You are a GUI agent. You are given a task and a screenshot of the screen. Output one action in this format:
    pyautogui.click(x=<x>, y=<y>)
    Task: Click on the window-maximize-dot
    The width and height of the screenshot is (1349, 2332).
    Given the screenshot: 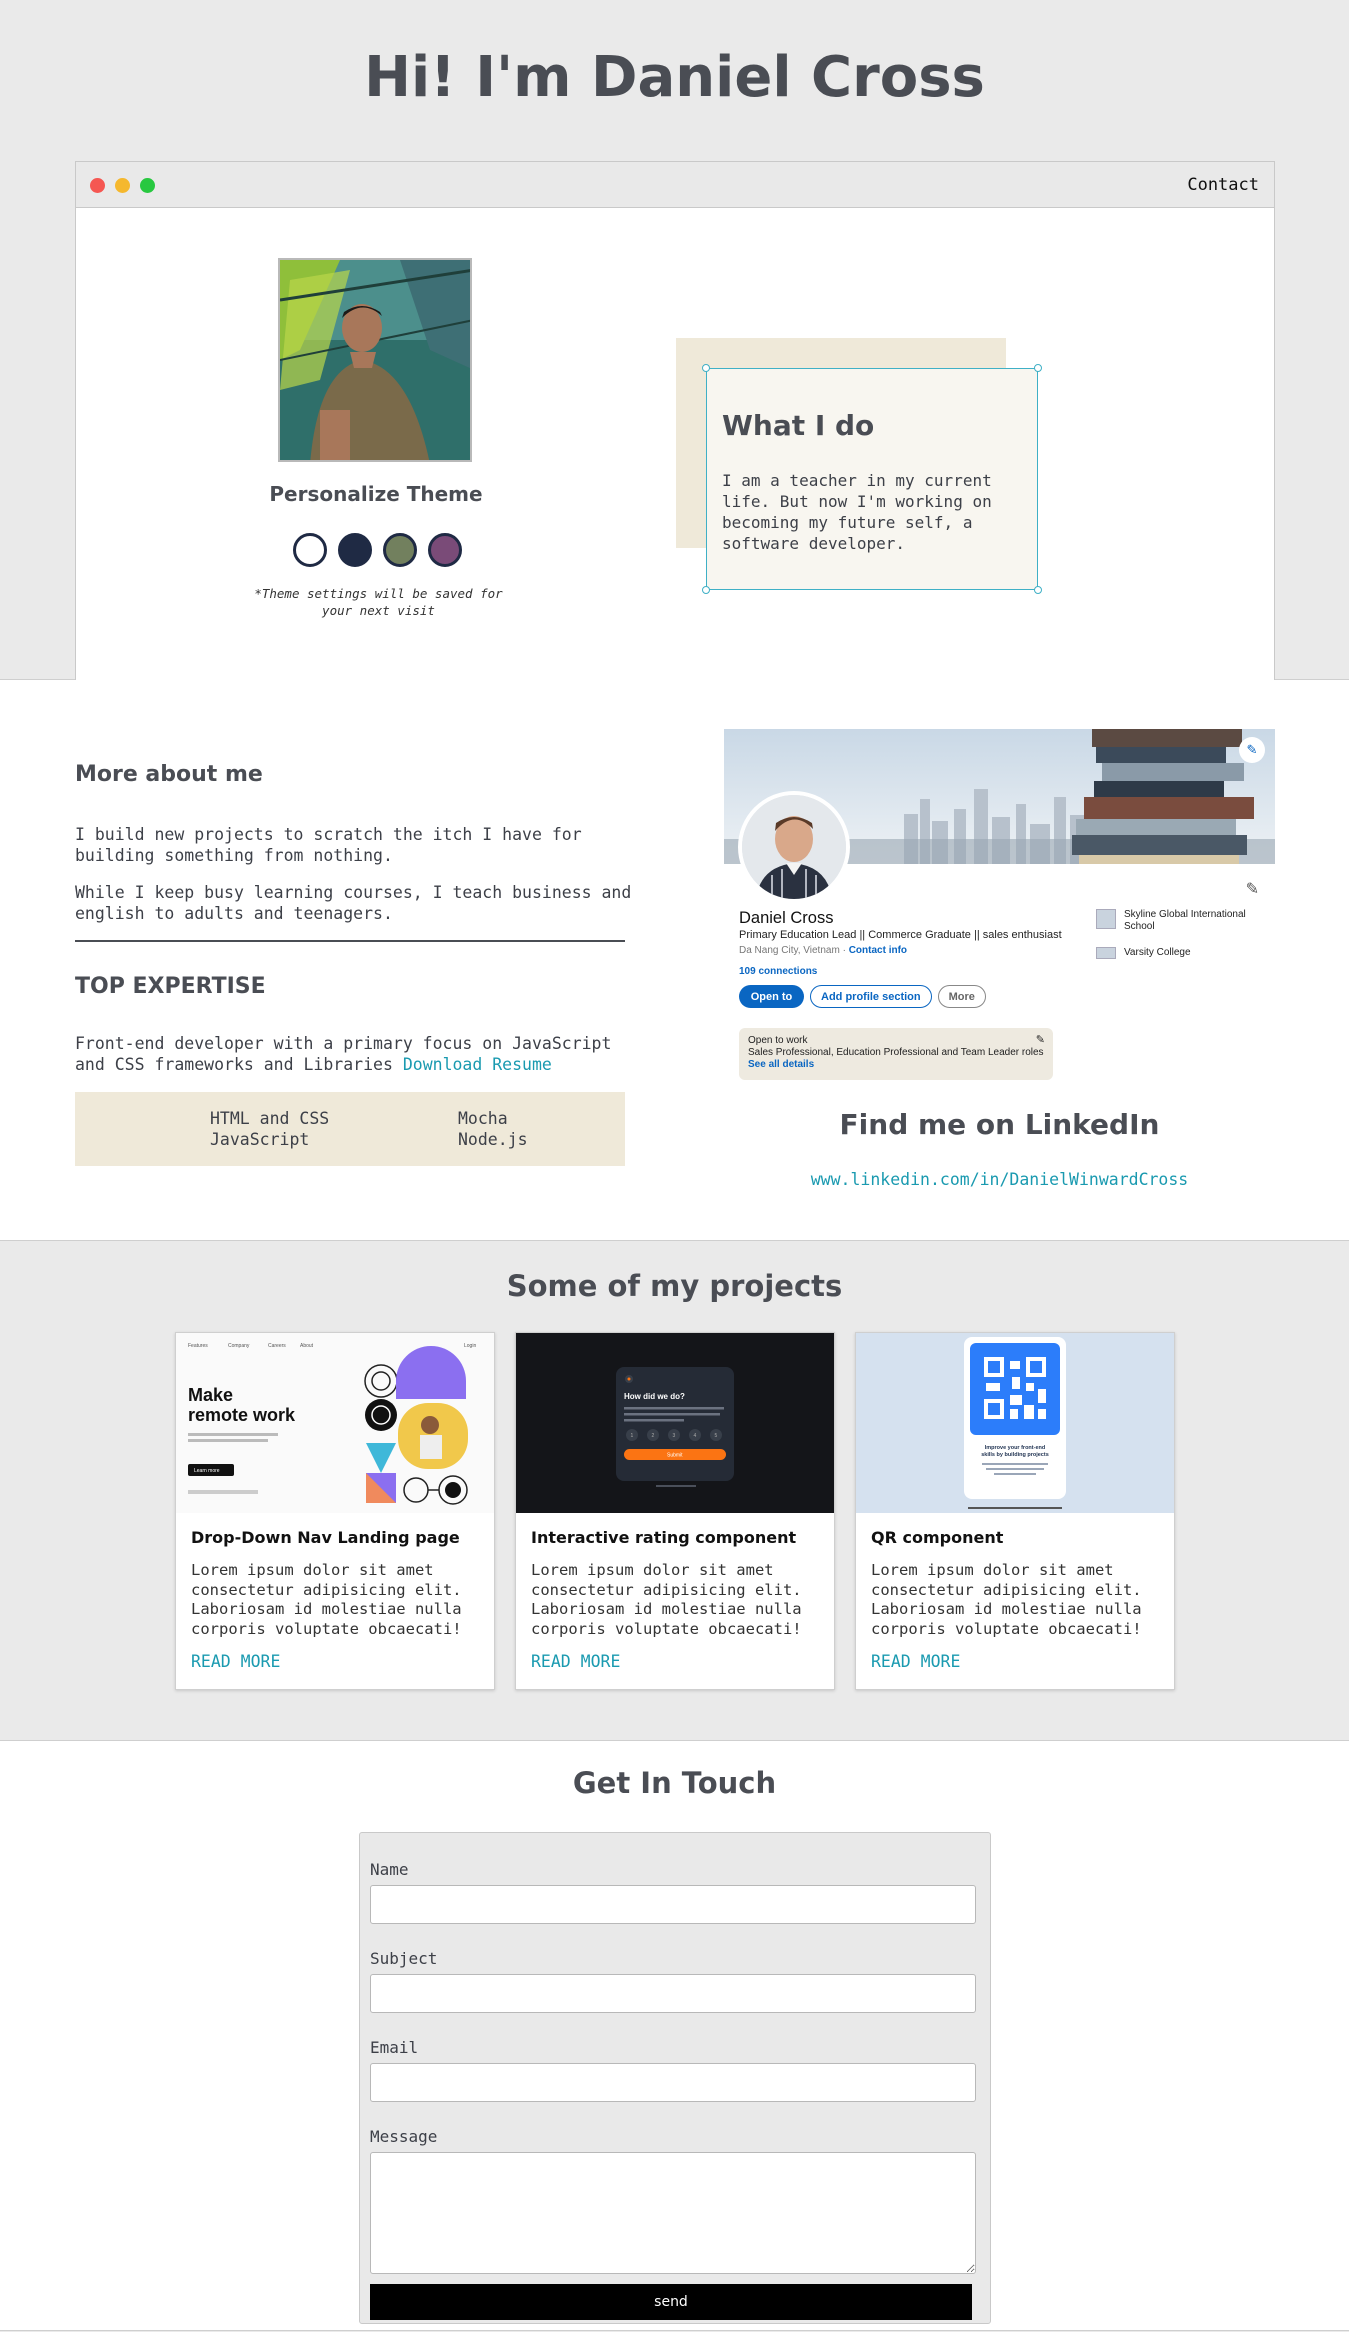 What is the action you would take?
    pyautogui.click(x=147, y=185)
    